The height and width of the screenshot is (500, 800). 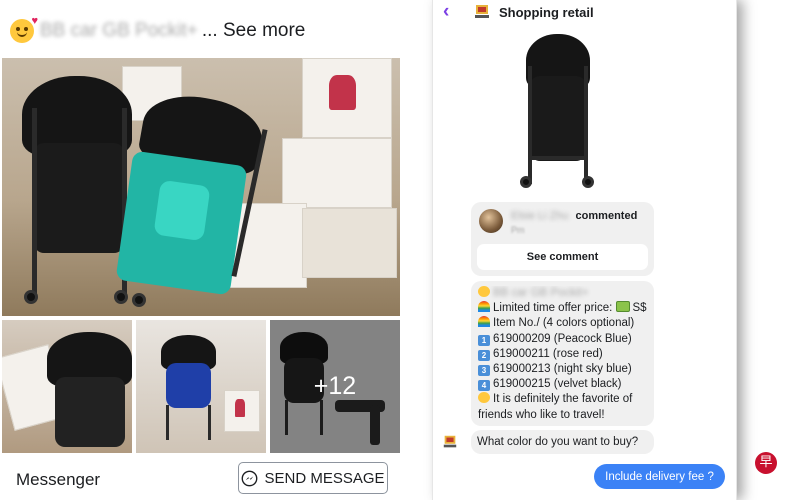 I want to click on back-chevron-icon: ‹, so click(x=446, y=11).